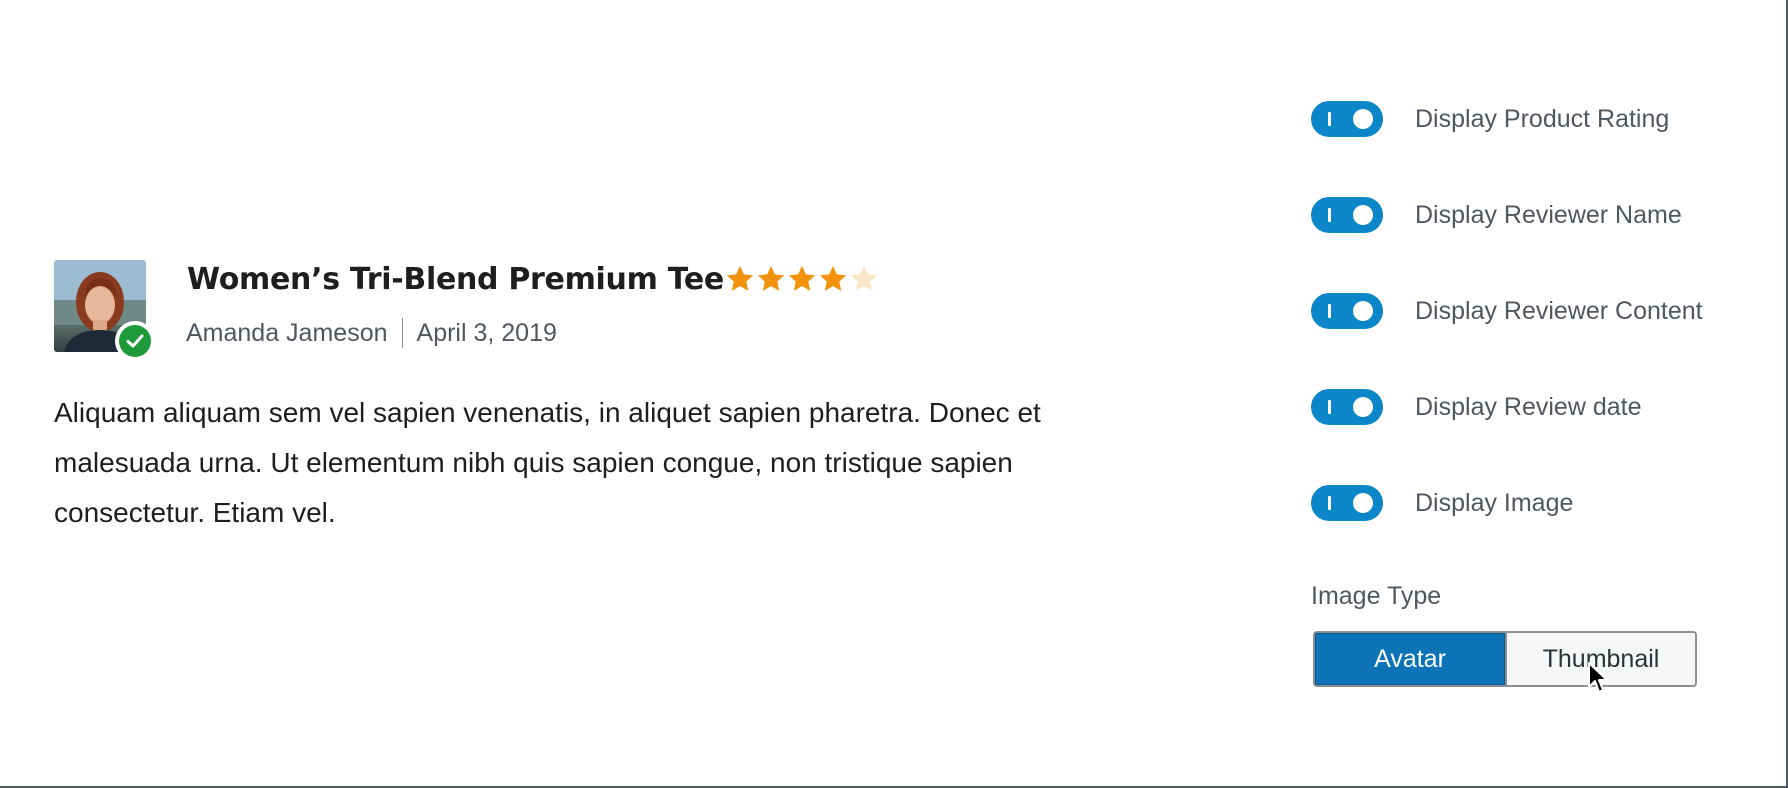 The width and height of the screenshot is (1788, 788). I want to click on meta-divider, so click(402, 333).